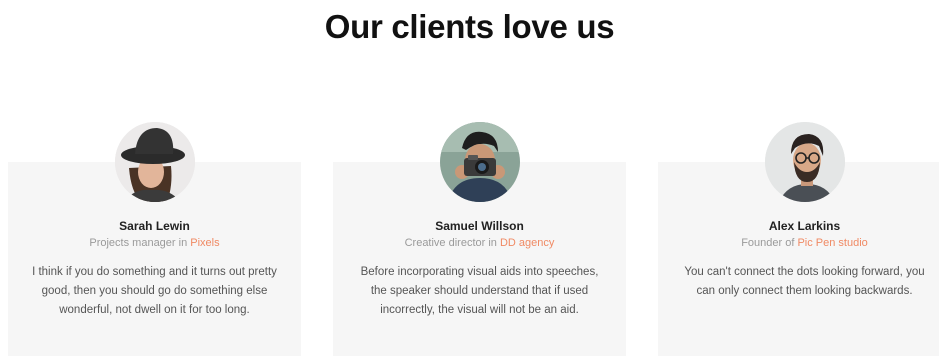  I want to click on role-text: Founder of, so click(769, 243).